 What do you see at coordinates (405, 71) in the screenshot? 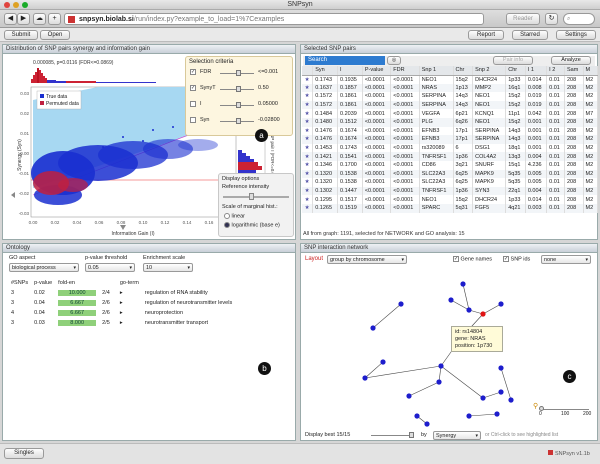
I see `column-header: FDR` at bounding box center [405, 71].